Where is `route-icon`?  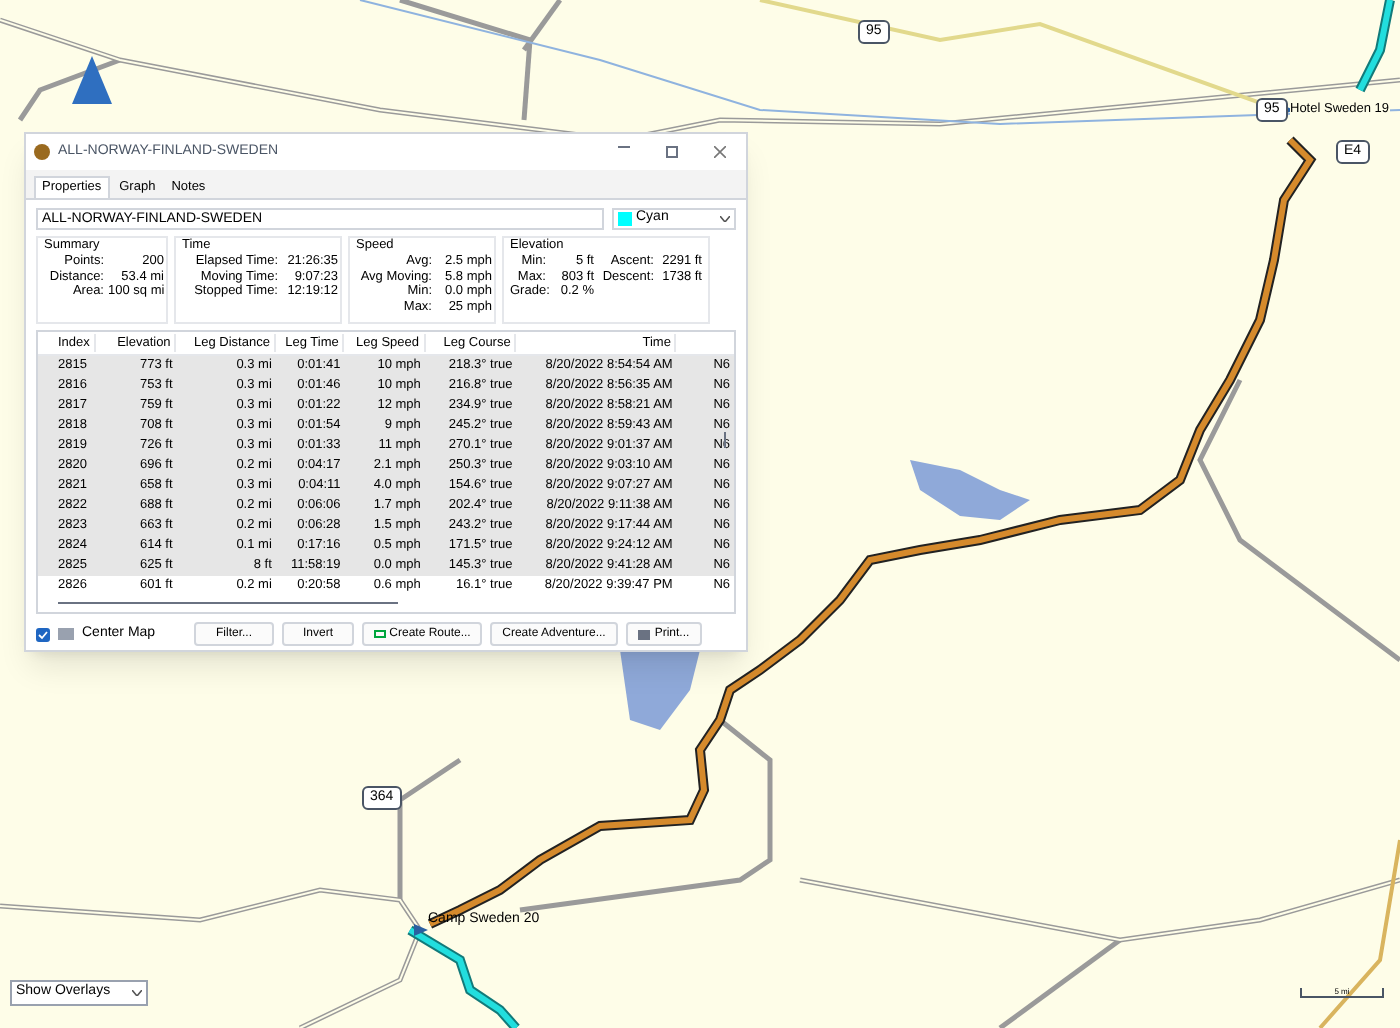
route-icon is located at coordinates (379, 634).